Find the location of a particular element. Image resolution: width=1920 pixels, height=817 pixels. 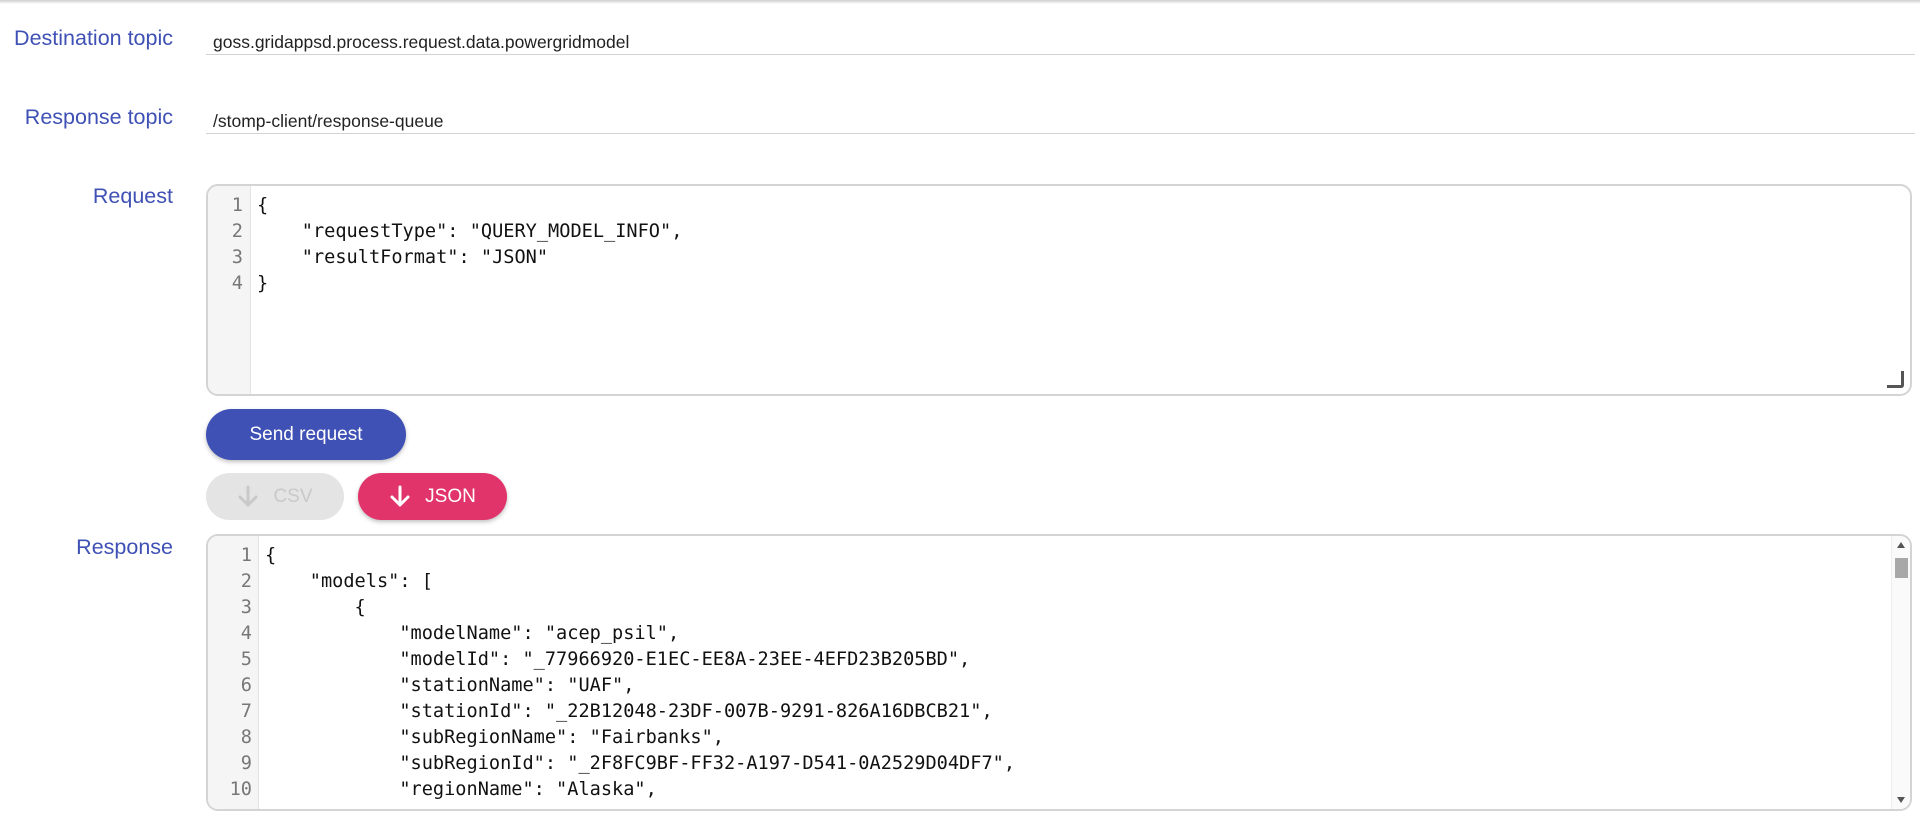

send-request-button: Send request is located at coordinates (306, 434).